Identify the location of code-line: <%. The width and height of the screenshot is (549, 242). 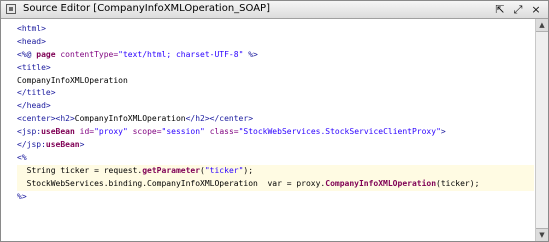
(275, 158).